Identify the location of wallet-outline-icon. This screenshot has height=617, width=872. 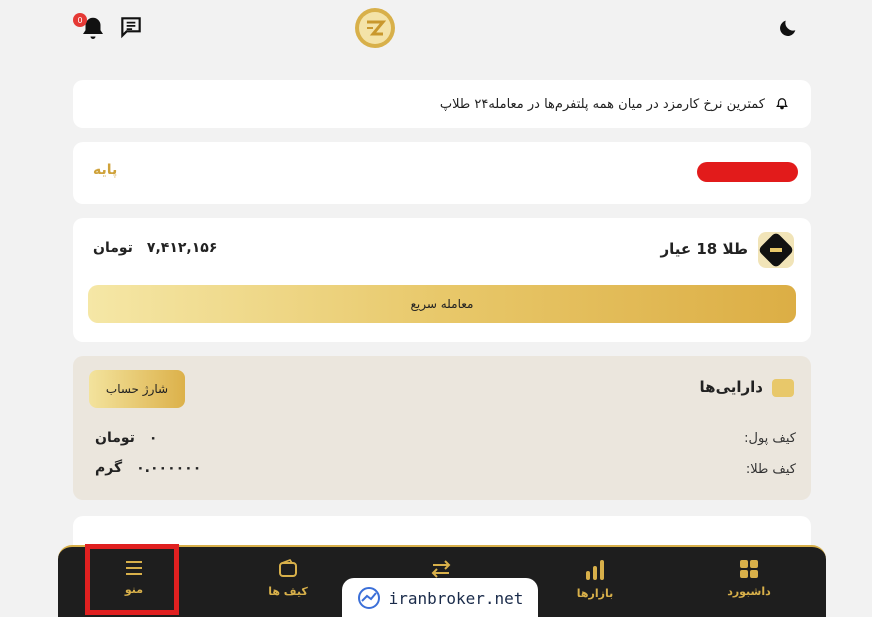
(288, 568).